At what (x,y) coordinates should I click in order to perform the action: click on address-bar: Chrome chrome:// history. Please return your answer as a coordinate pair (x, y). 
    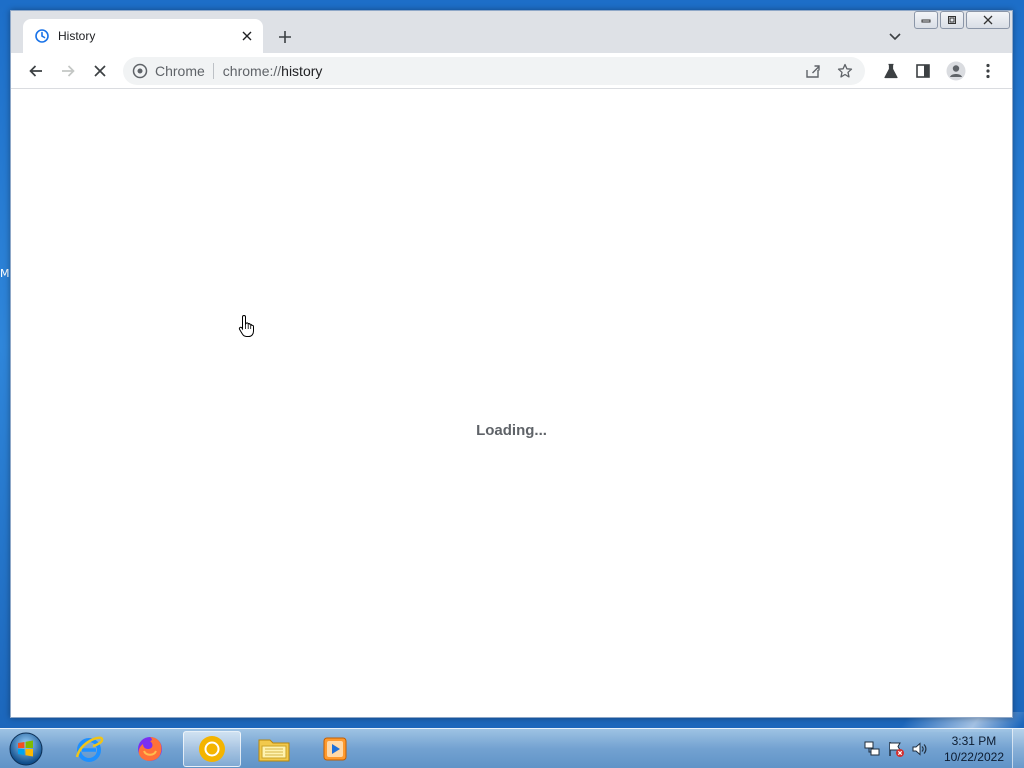
    Looking at the image, I should click on (494, 71).